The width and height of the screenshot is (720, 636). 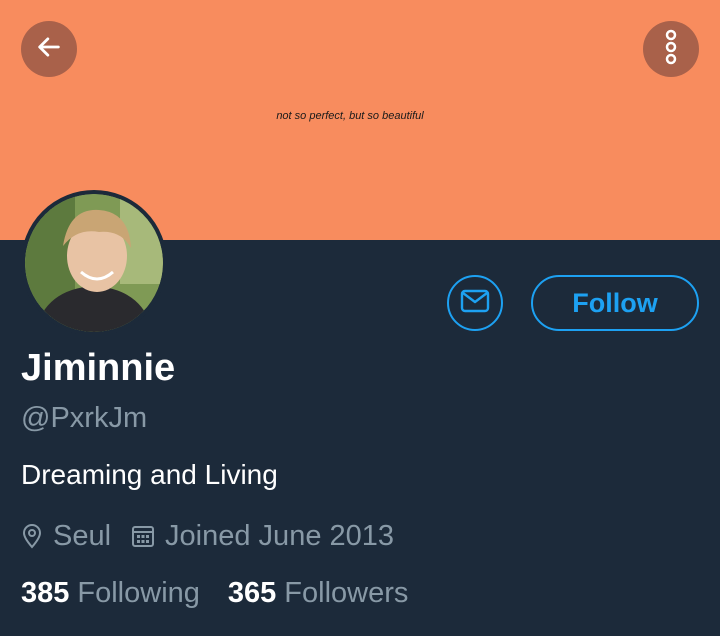 I want to click on user-handle: @PxrkJm, so click(x=84, y=418).